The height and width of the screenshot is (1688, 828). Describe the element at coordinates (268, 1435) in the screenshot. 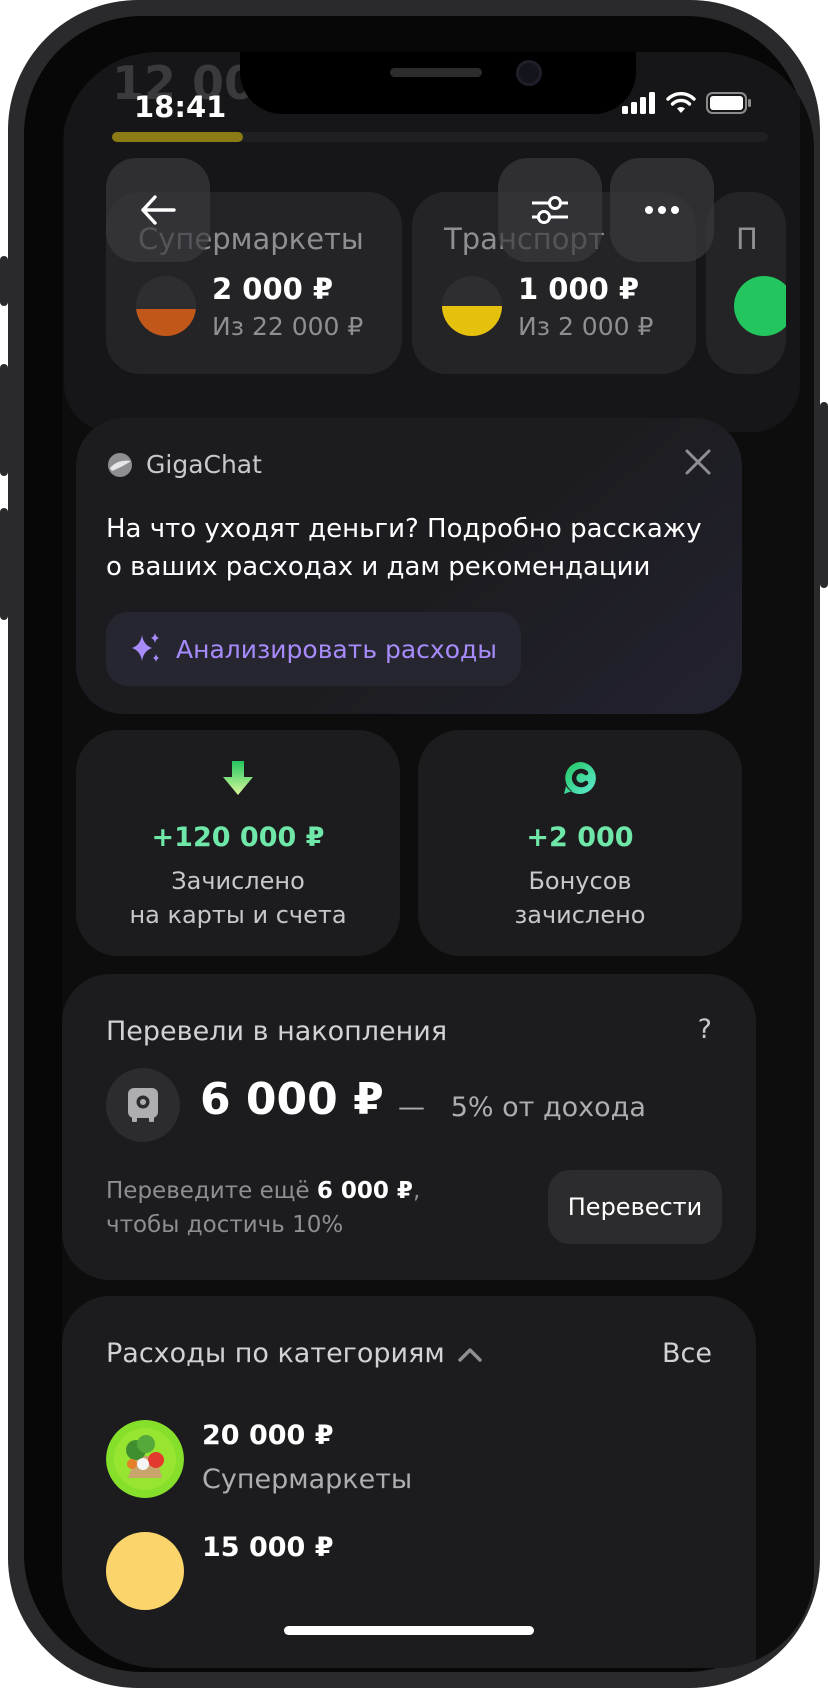

I see `category-amount: 20 000 ₽` at that location.